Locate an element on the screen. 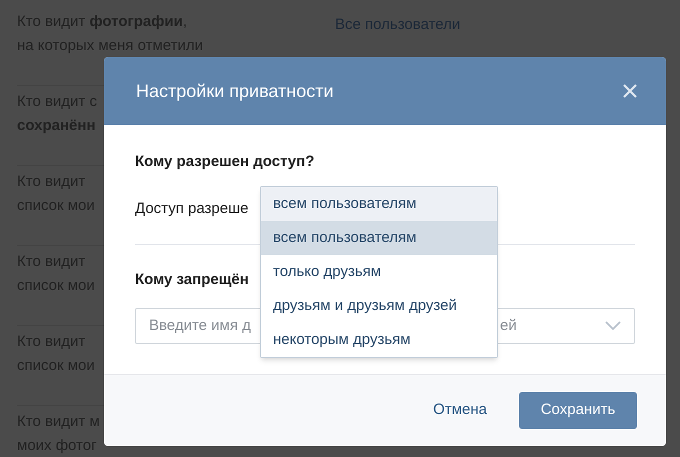  access-label: Доступ разреше is located at coordinates (191, 208).